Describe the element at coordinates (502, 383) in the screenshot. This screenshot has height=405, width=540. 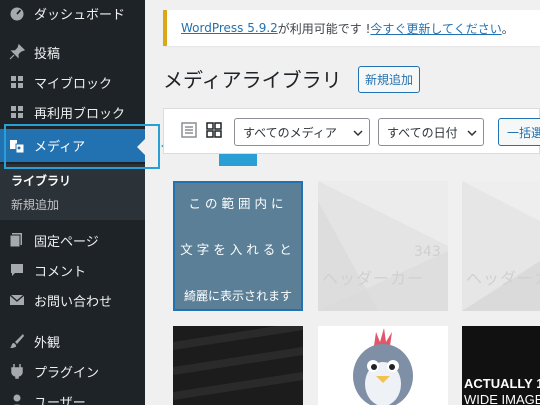
I see `image-text: ACTUALLY 12` at that location.